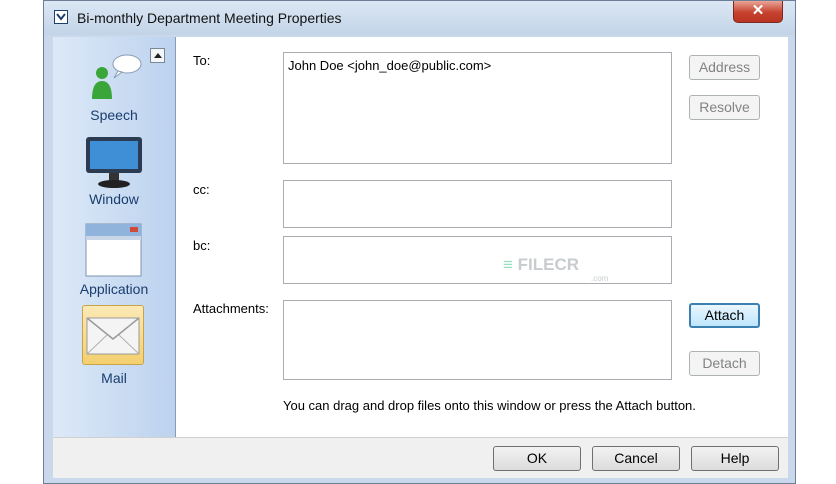 This screenshot has width=836, height=484. I want to click on sidebar-label-application: Application, so click(114, 289).